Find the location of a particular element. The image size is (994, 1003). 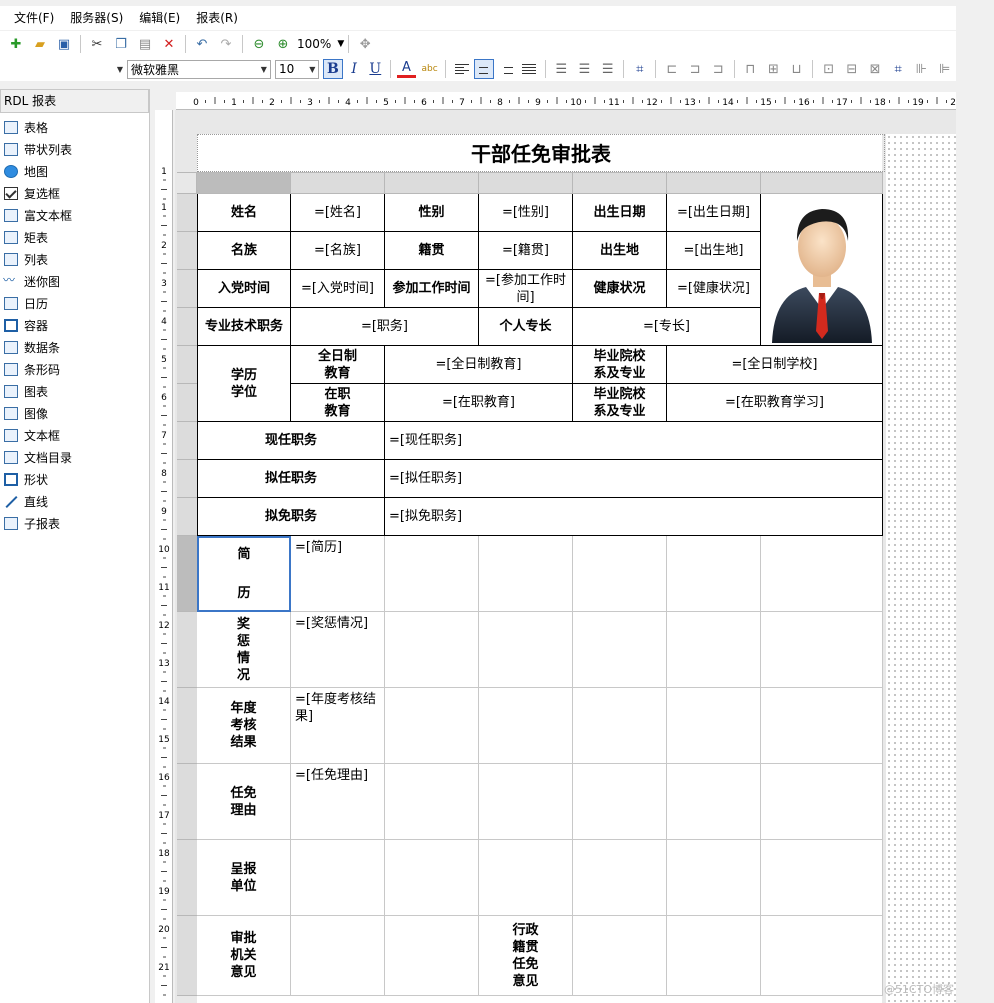

toolbox-item-sparkline: 迷你图 is located at coordinates (74, 281).